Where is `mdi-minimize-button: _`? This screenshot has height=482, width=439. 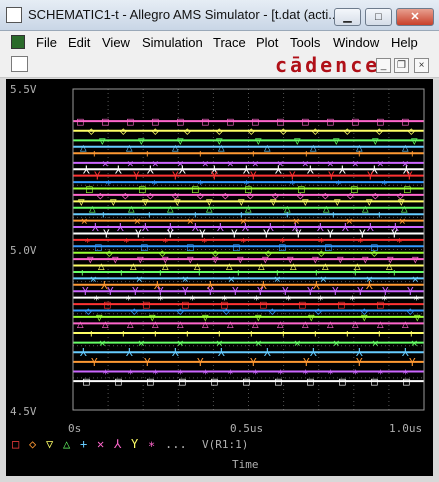
mdi-minimize-button: _ is located at coordinates (383, 65).